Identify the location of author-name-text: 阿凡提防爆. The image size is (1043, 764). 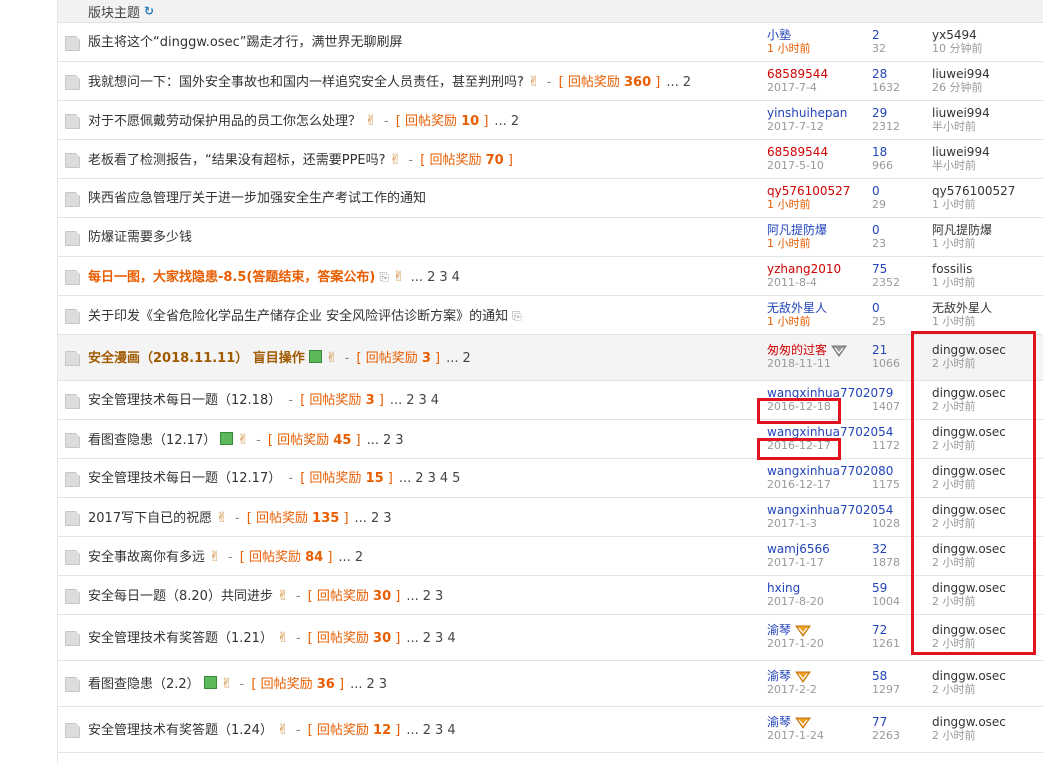
(797, 230).